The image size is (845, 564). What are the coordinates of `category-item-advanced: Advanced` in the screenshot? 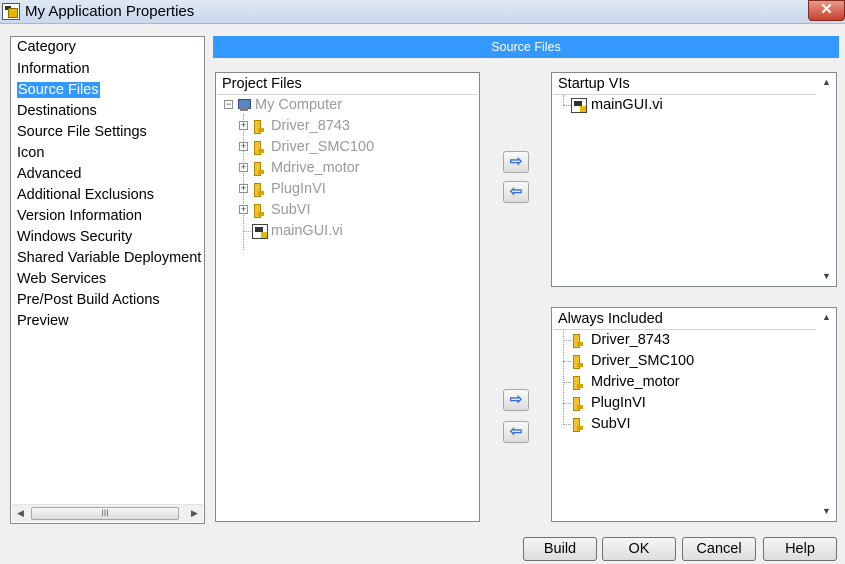 It's located at (110, 174).